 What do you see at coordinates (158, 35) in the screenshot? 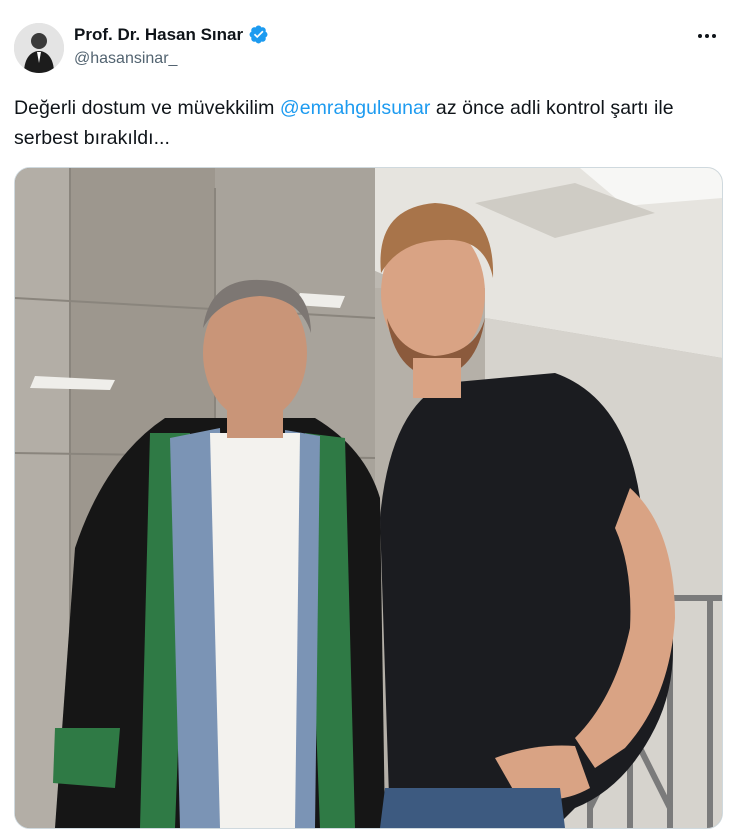
I see `display-name: Prof. Dr. Hasan Sınar` at bounding box center [158, 35].